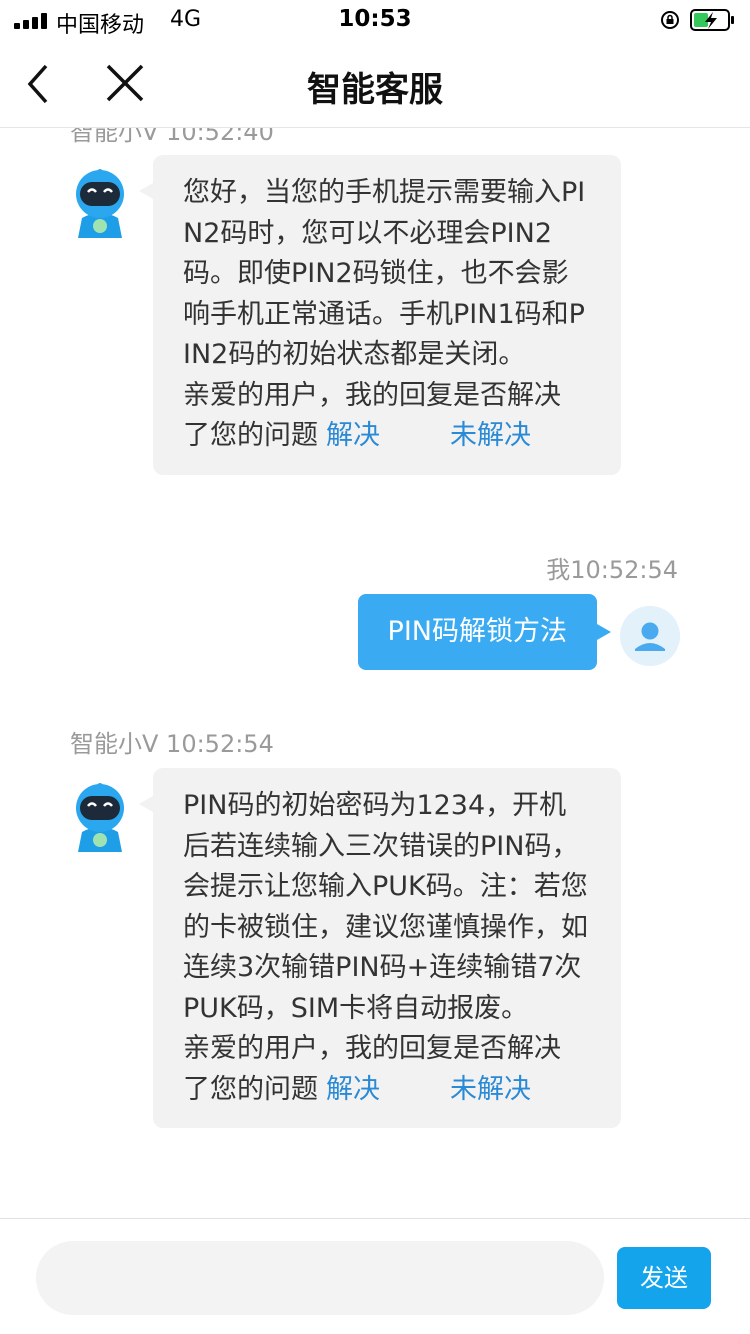 The image size is (750, 1334). Describe the element at coordinates (612, 570) in the screenshot. I see `message-sender-time: 我10:52:54` at that location.